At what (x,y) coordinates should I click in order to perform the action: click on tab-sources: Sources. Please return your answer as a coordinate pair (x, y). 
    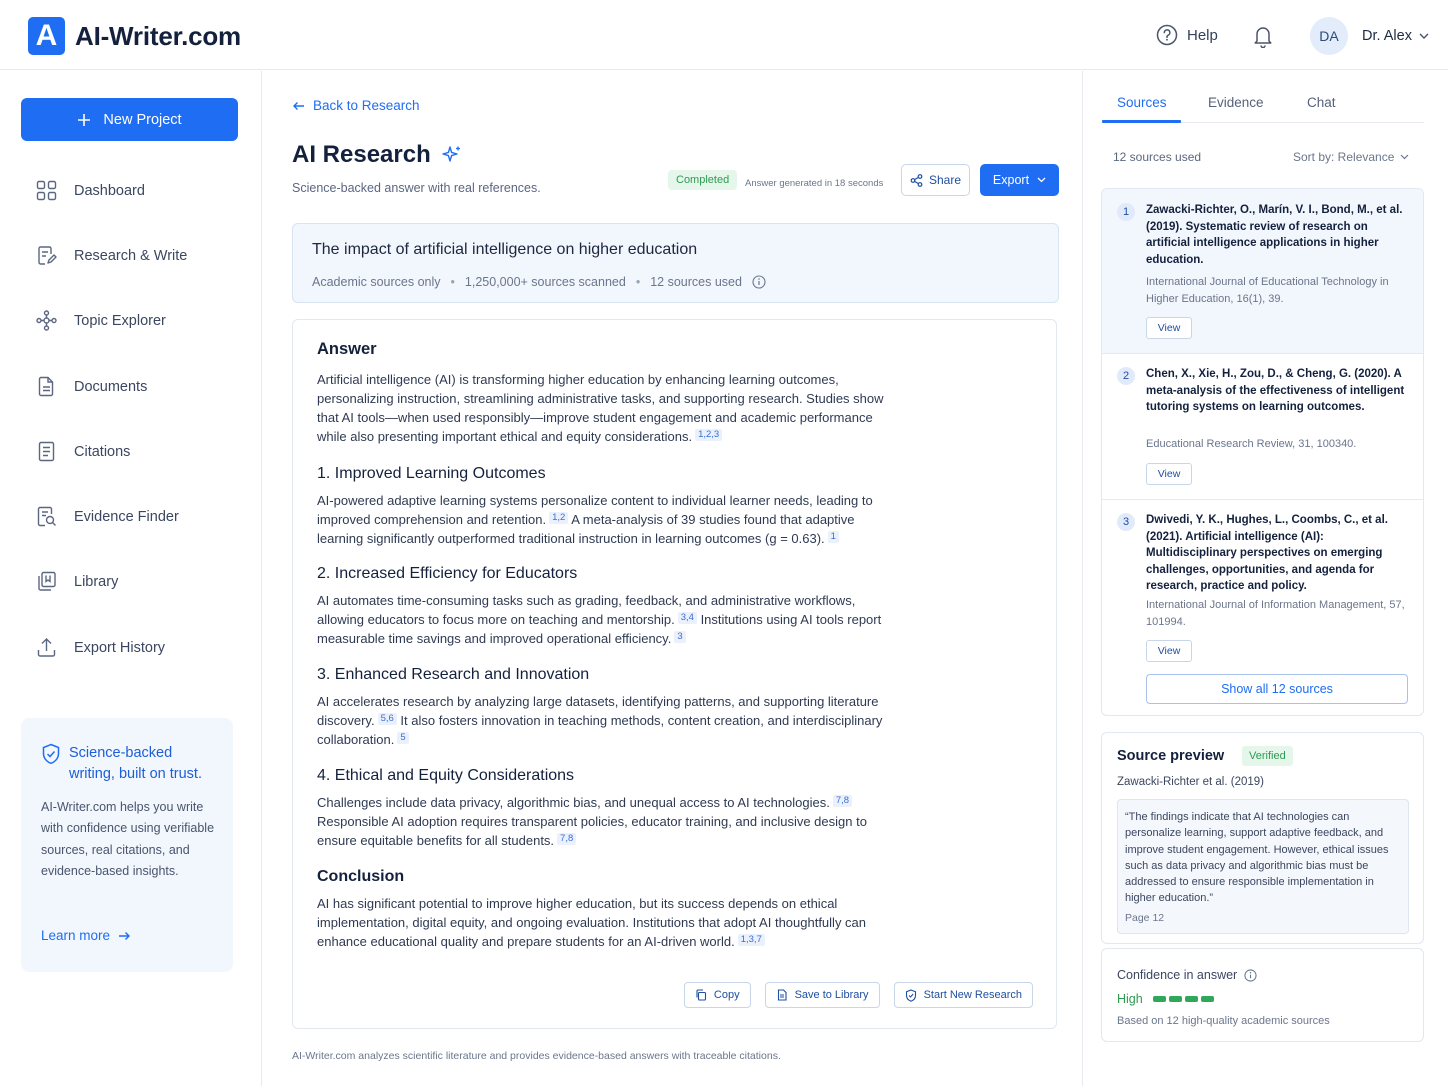
    Looking at the image, I should click on (1142, 102).